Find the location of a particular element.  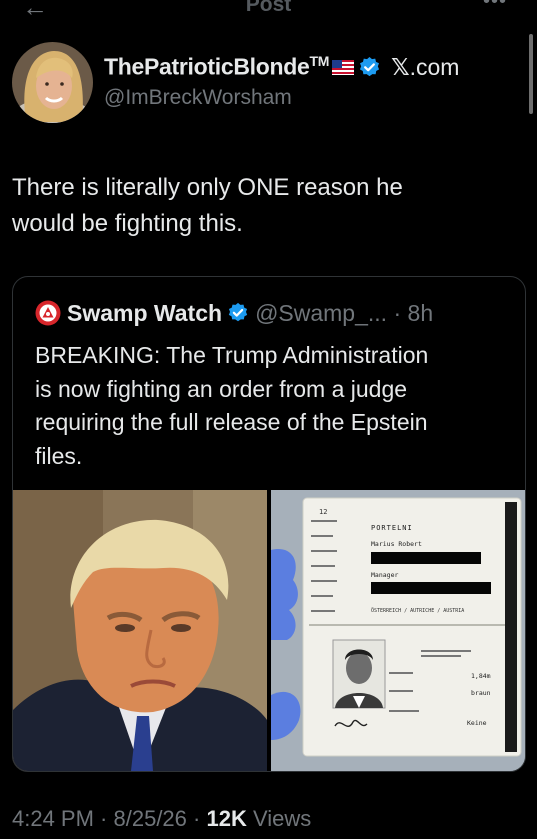

scrollbar is located at coordinates (531, 74).